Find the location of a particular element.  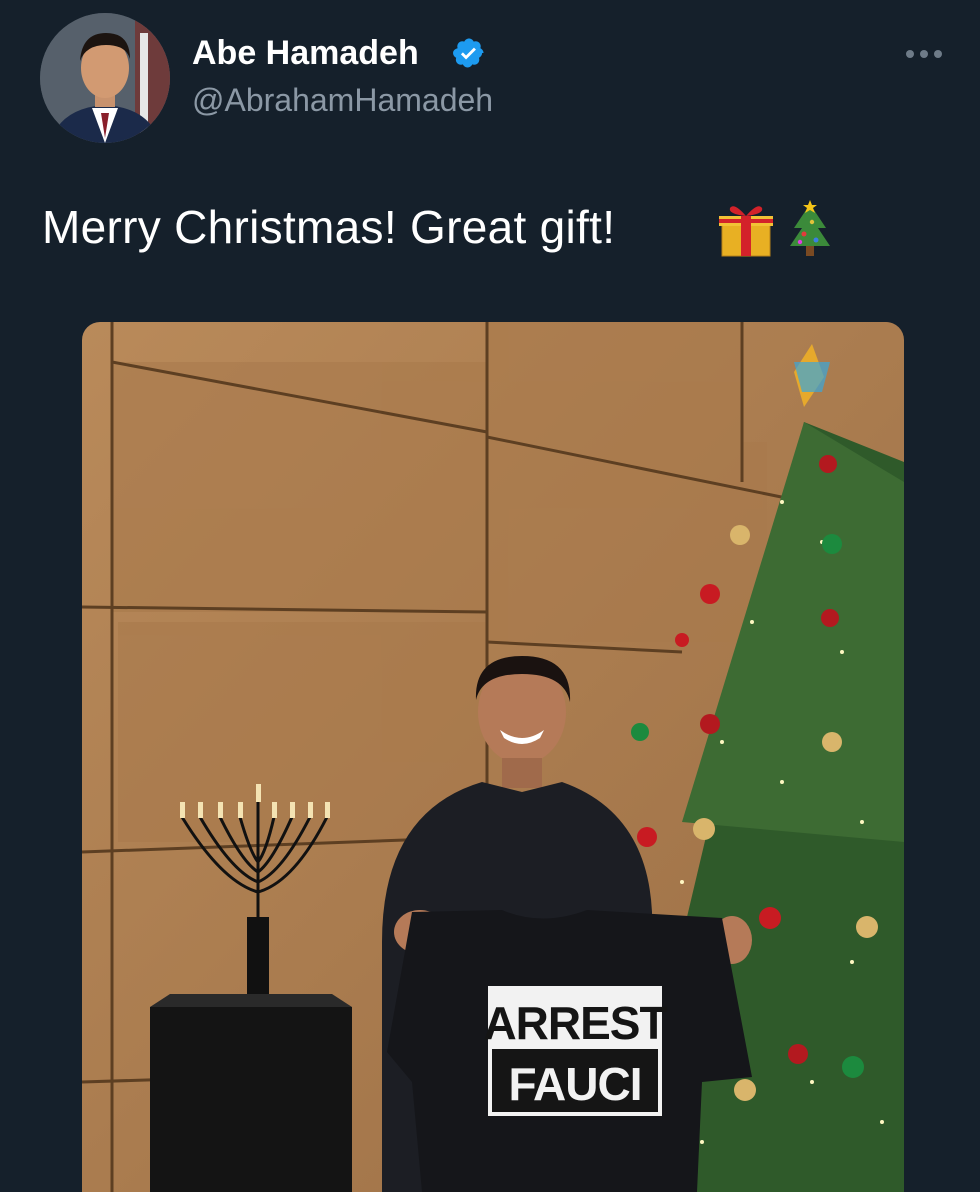

shirt-text-line2: FAUCI is located at coordinates (575, 1084).